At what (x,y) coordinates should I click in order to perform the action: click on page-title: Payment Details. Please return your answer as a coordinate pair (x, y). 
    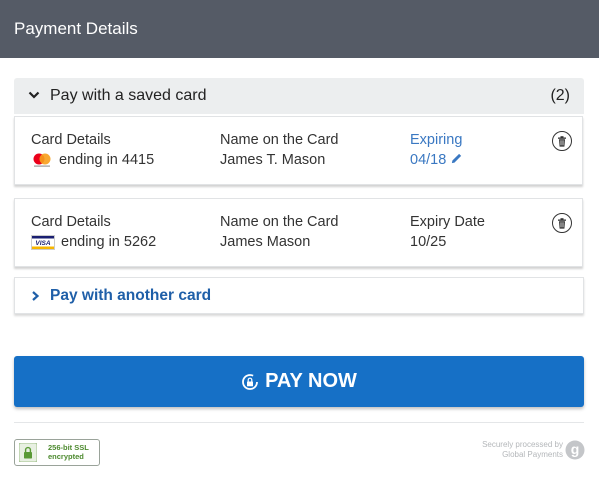
    Looking at the image, I should click on (76, 28).